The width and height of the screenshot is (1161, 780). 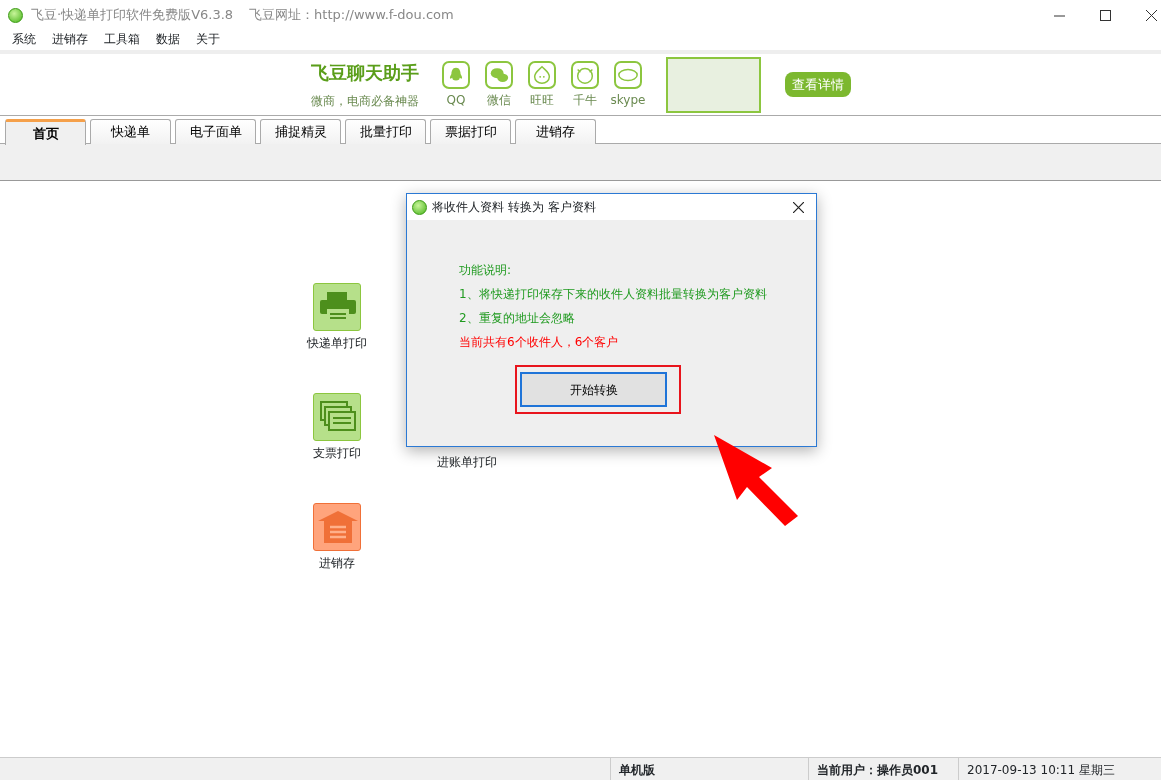 I want to click on item-label: 快递单打印, so click(x=337, y=343).